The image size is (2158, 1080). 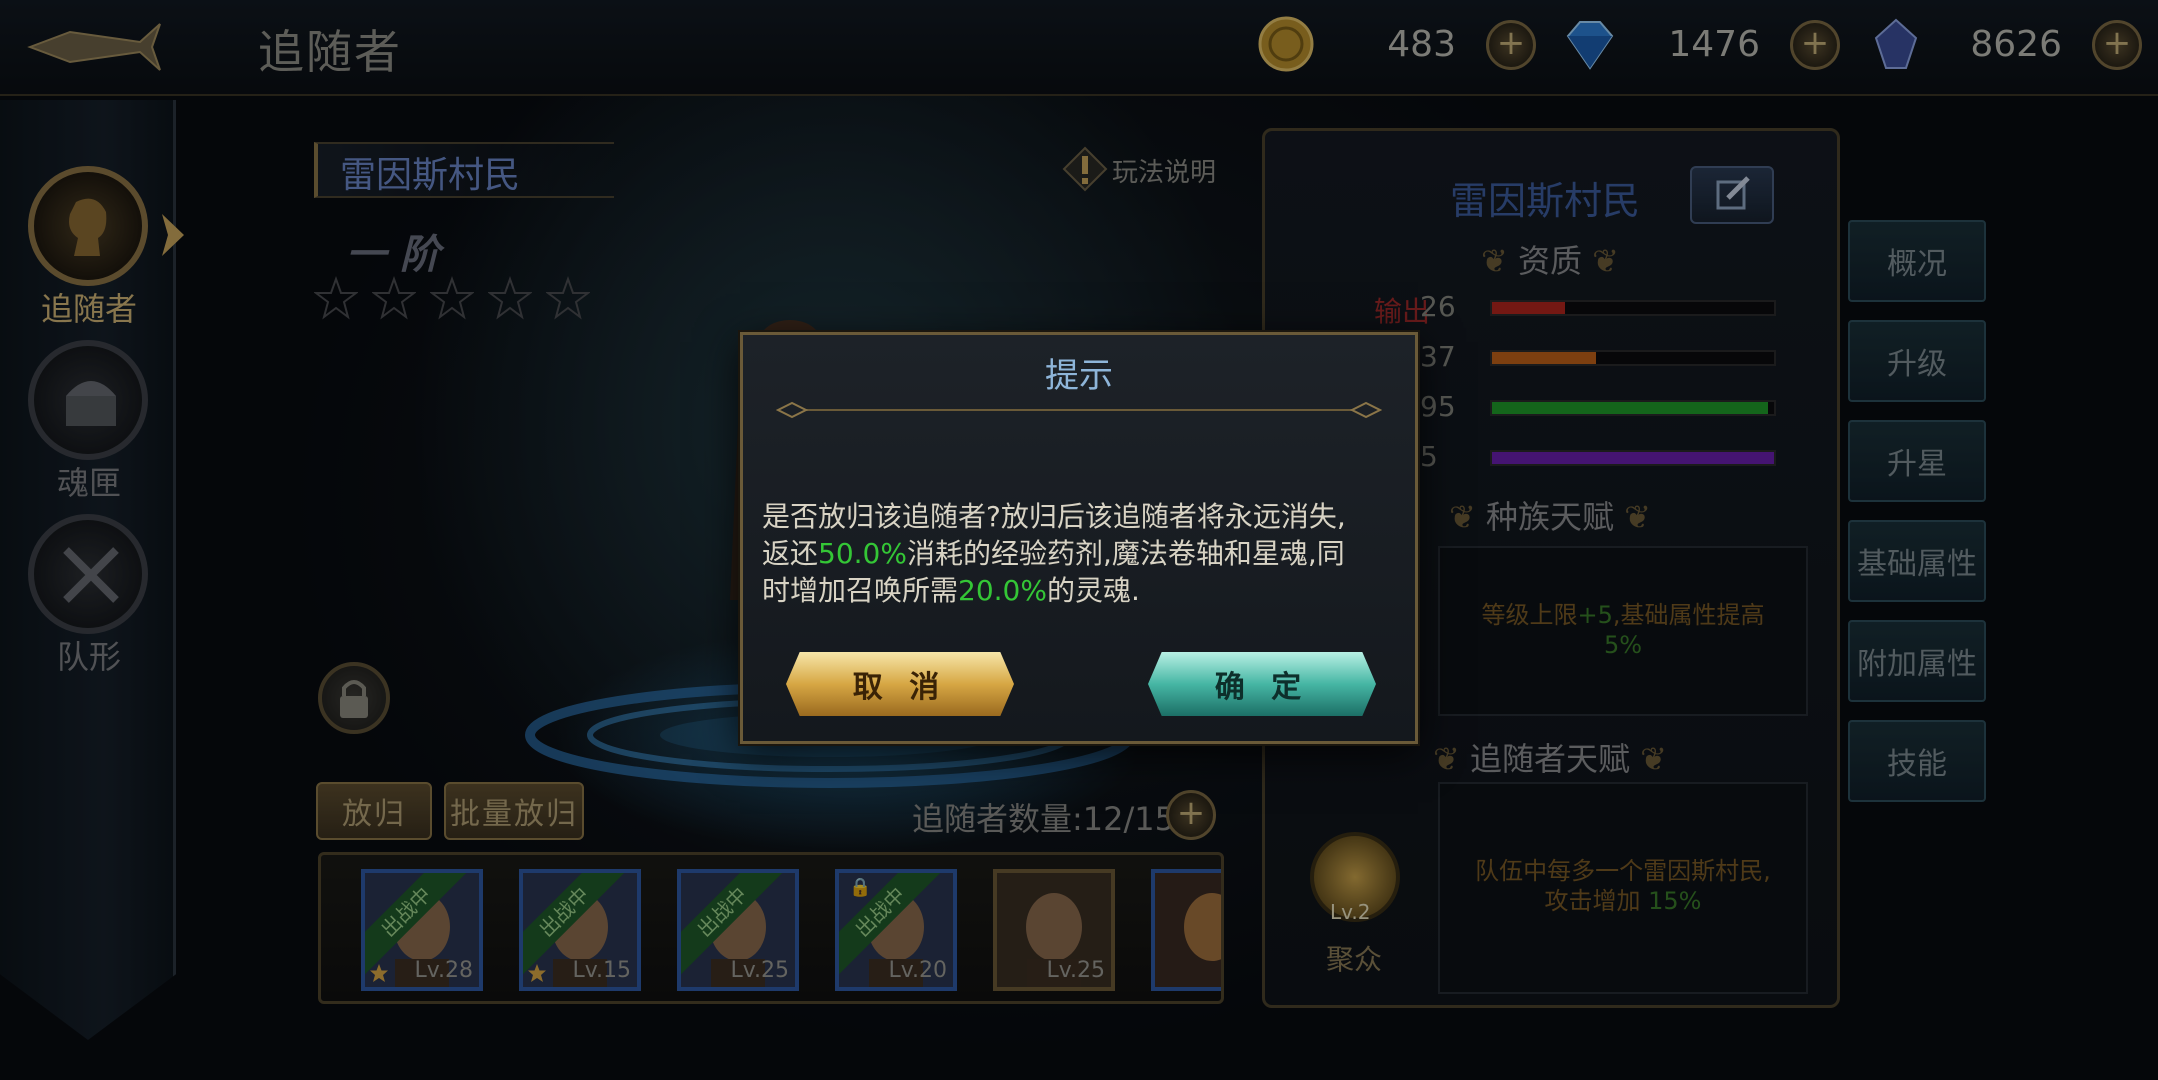 What do you see at coordinates (1079, 376) in the screenshot?
I see `dialog-title: 提示` at bounding box center [1079, 376].